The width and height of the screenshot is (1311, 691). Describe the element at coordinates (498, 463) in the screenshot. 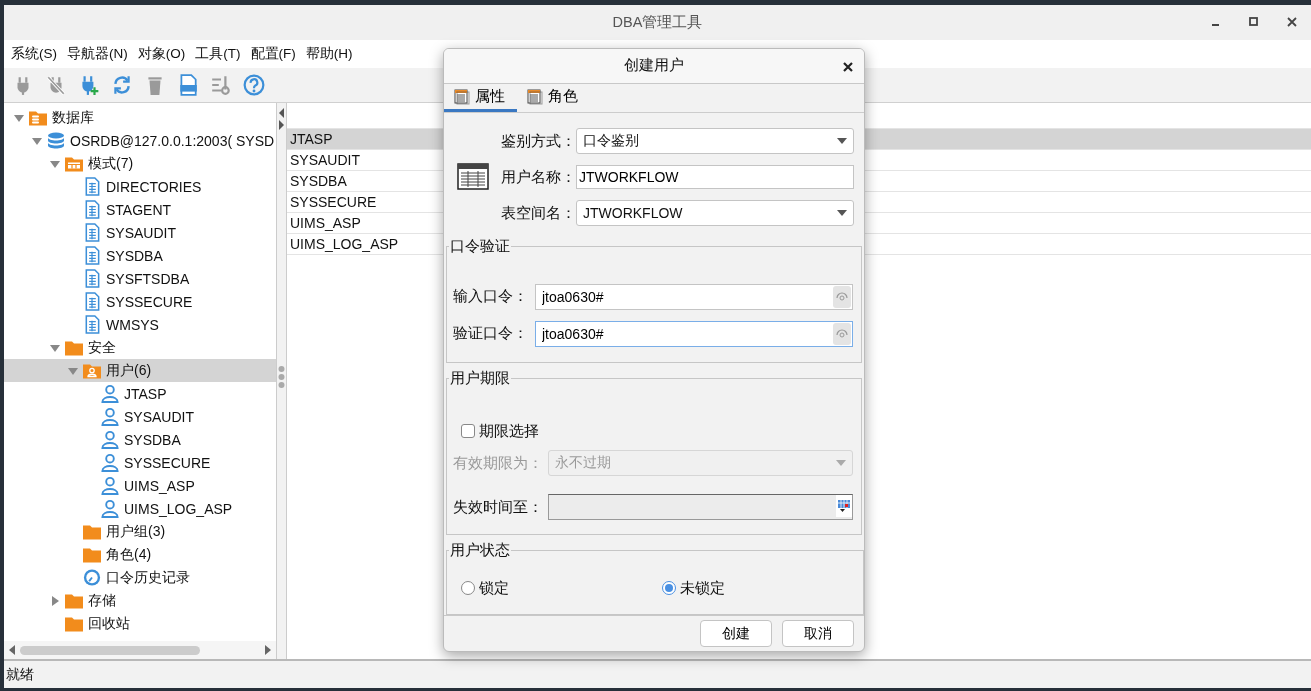

I see `field-label: 有效期限为：` at that location.